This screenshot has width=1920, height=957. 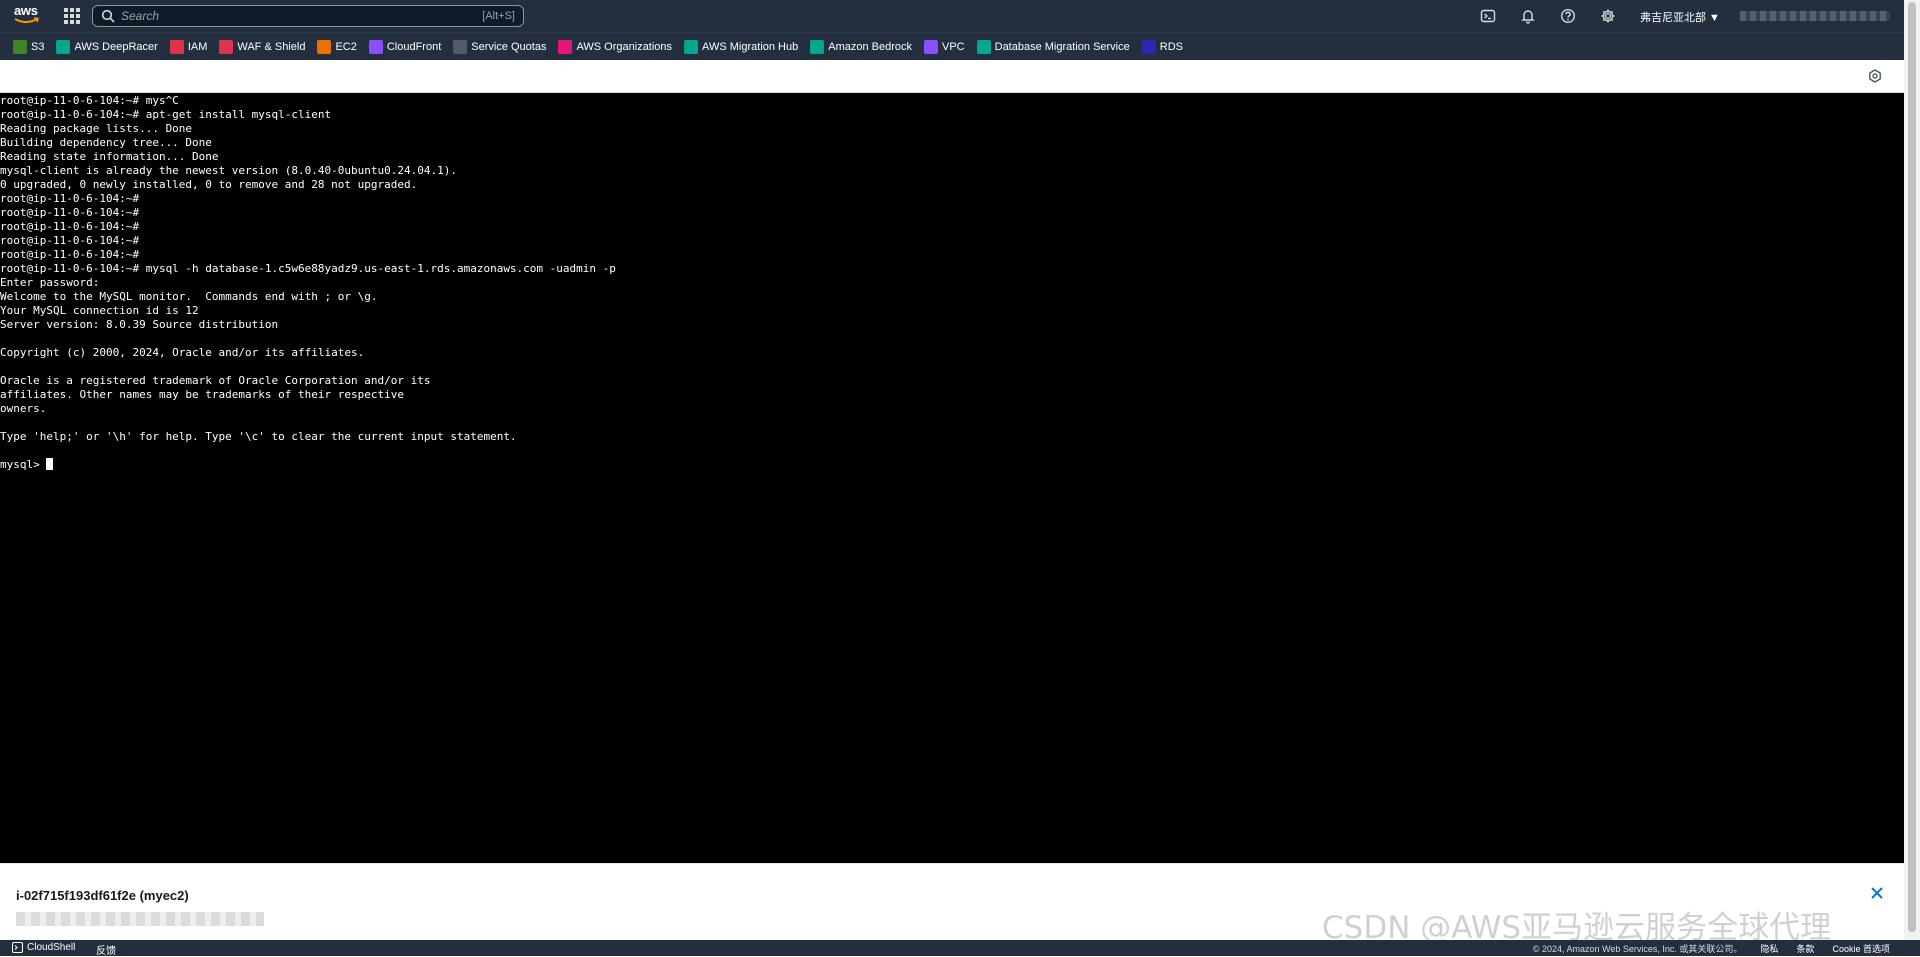 I want to click on favorite-aws-deepracer: AWS DeepRacer, so click(x=107, y=46).